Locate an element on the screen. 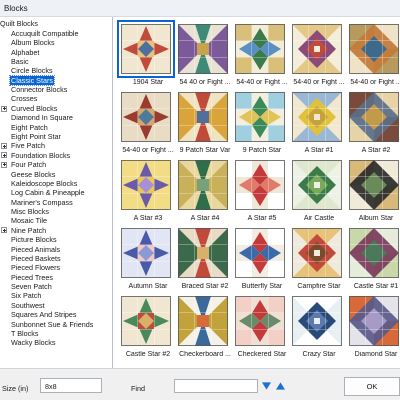 The image size is (400, 400). tree-item: Five Patch is located at coordinates (56, 145).